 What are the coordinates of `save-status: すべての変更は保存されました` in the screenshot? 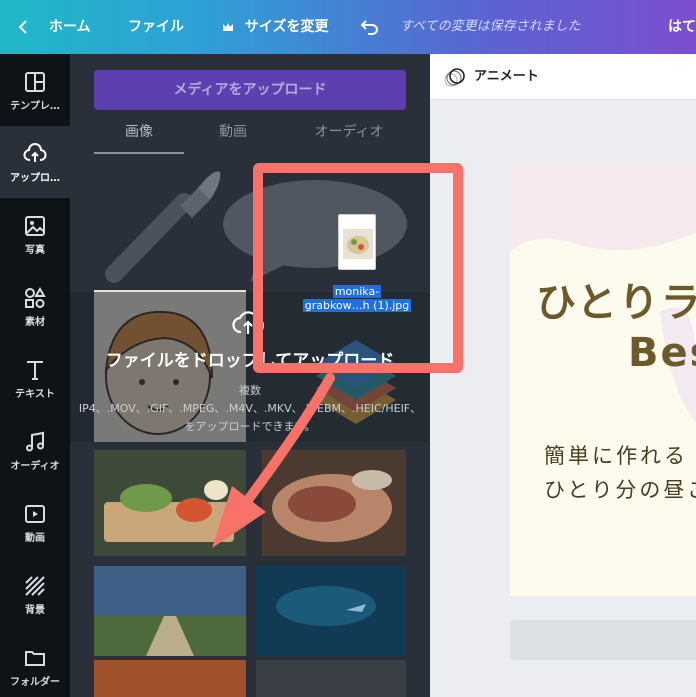 It's located at (490, 26).